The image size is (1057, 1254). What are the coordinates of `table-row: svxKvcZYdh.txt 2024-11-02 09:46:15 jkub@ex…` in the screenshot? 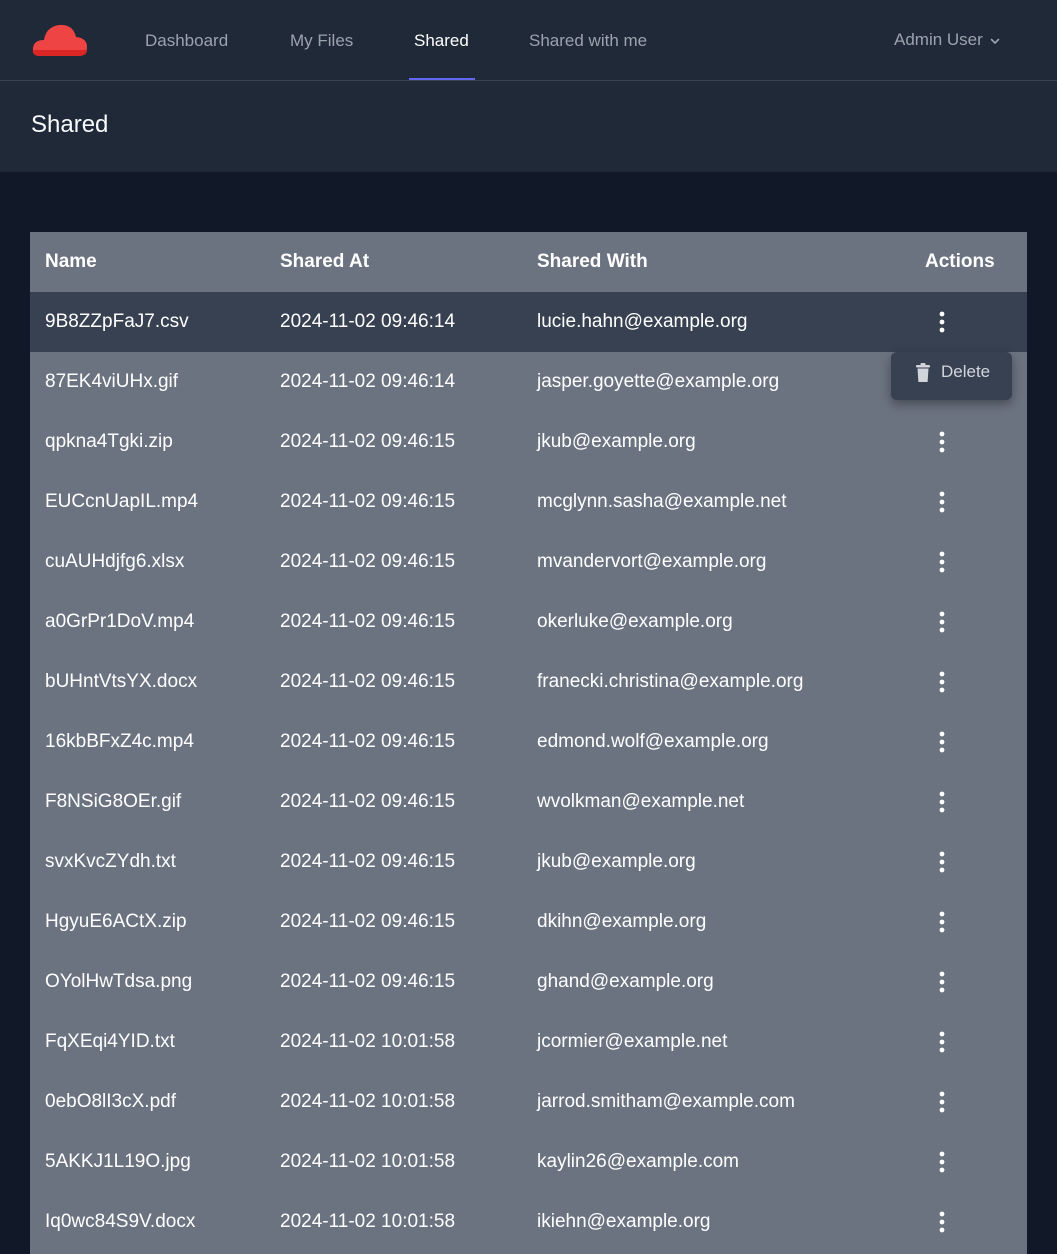 It's located at (528, 862).